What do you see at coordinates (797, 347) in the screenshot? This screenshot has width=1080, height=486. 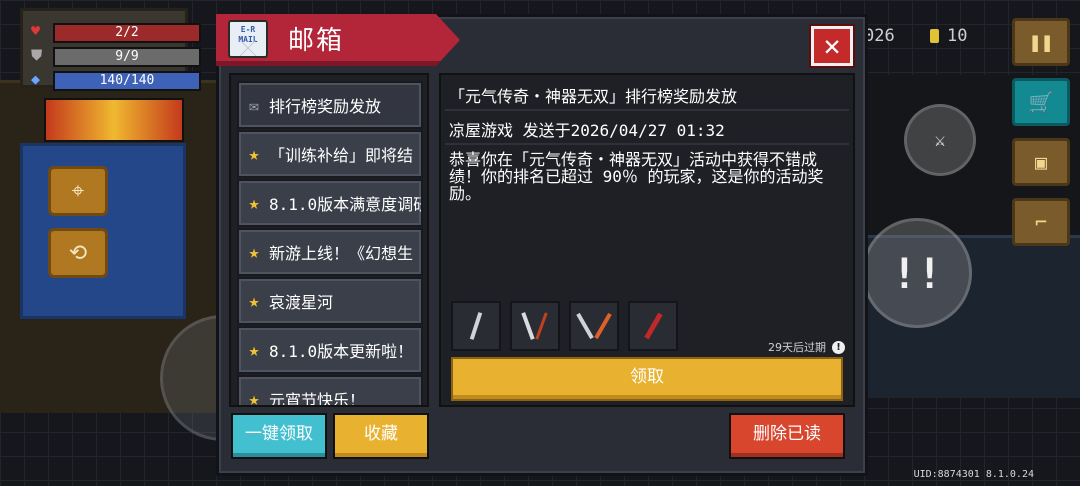 I see `expire-text: 29天后过期` at bounding box center [797, 347].